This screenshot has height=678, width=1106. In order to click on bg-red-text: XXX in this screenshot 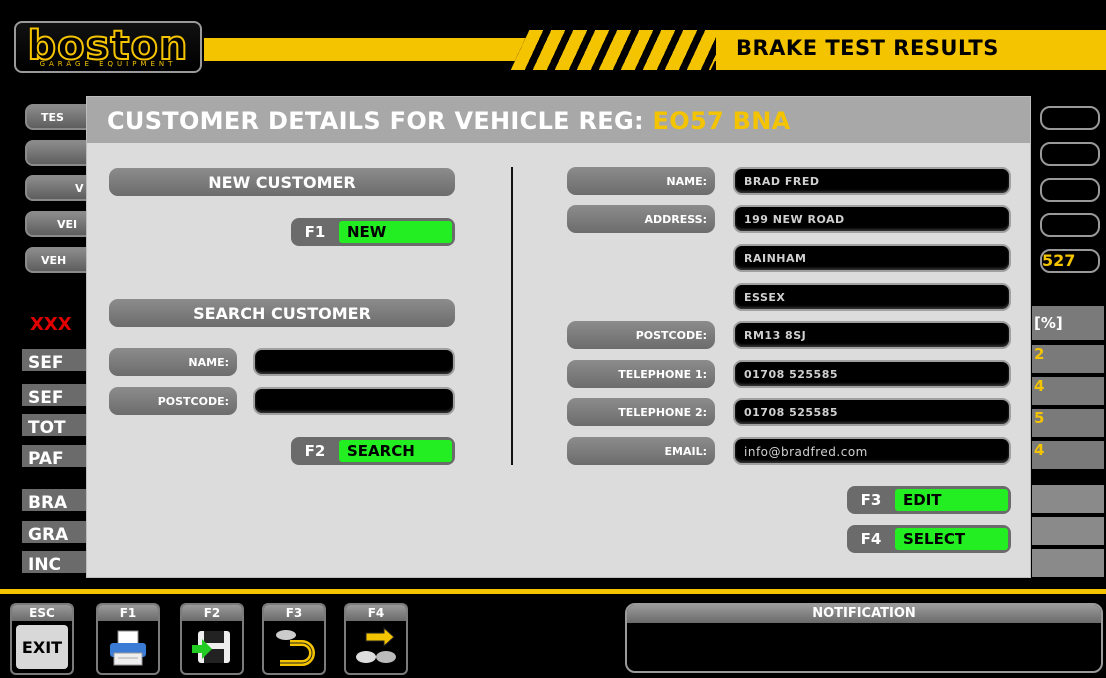, I will do `click(51, 324)`.